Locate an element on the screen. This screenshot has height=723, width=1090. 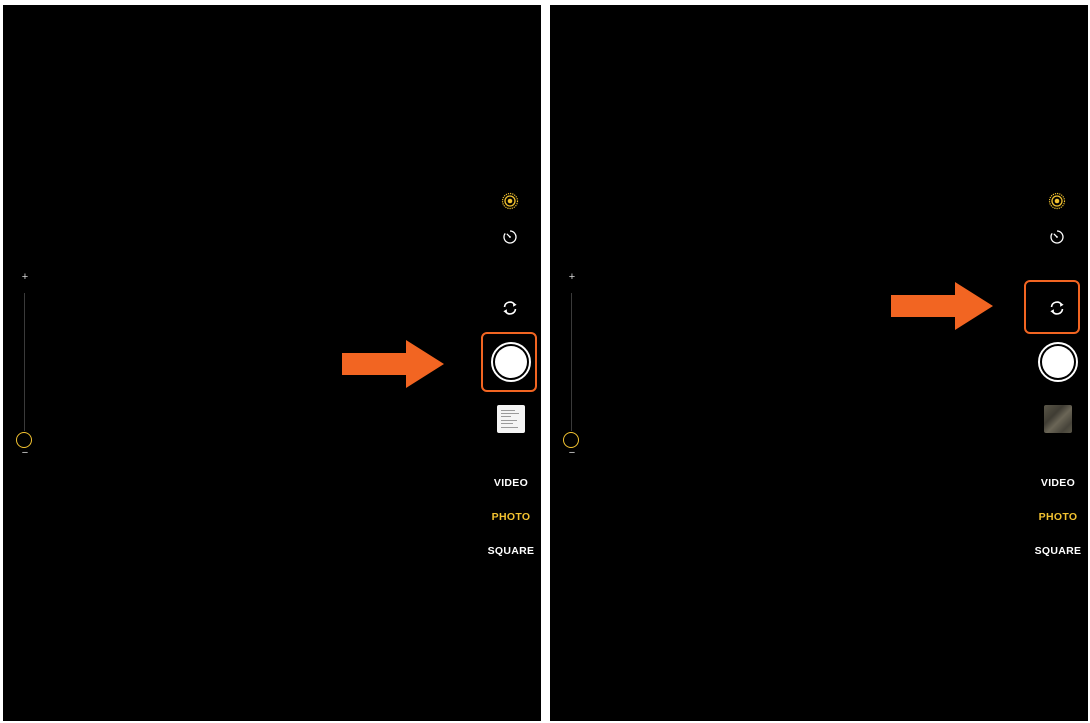
camera-controls: VIDEO PHOTO SQUARE is located at coordinates (1058, 363).